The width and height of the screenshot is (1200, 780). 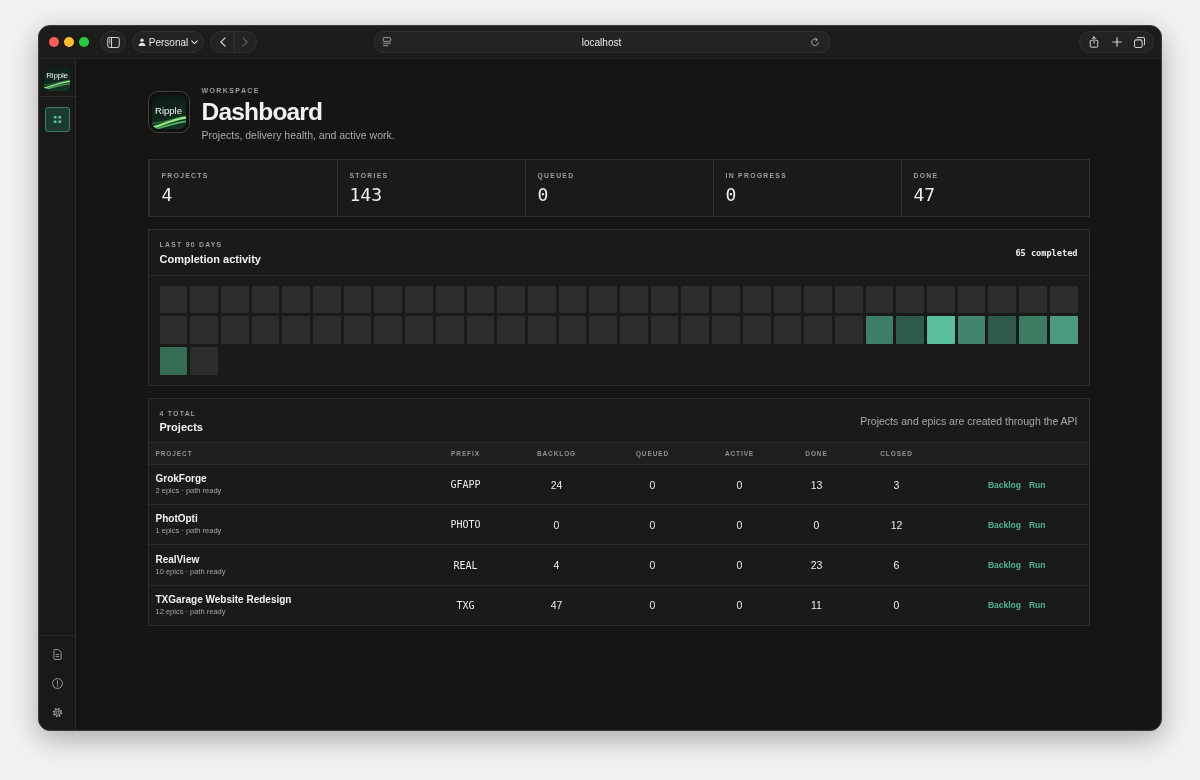 What do you see at coordinates (465, 525) in the screenshot?
I see `prefix-code: PHOTO` at bounding box center [465, 525].